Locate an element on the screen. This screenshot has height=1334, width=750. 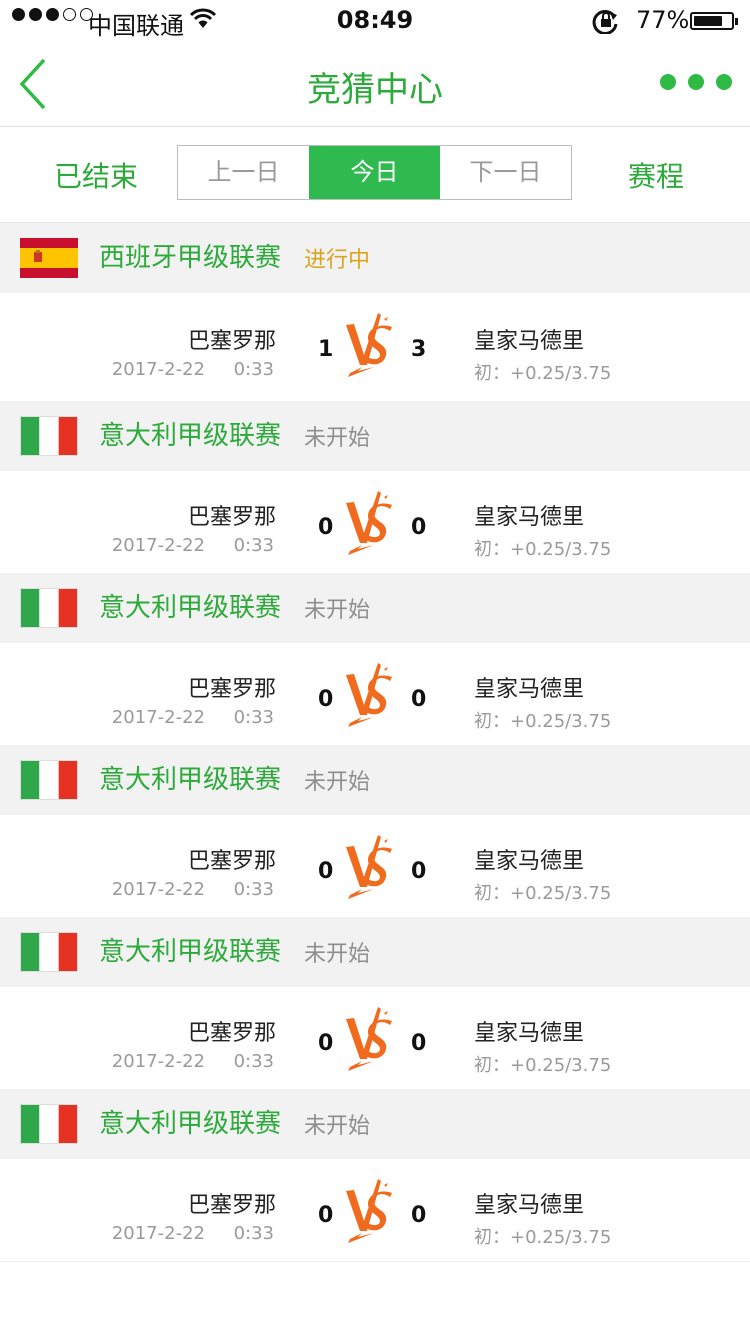
day-selector: 上一日 今日 下一日 is located at coordinates (374, 172).